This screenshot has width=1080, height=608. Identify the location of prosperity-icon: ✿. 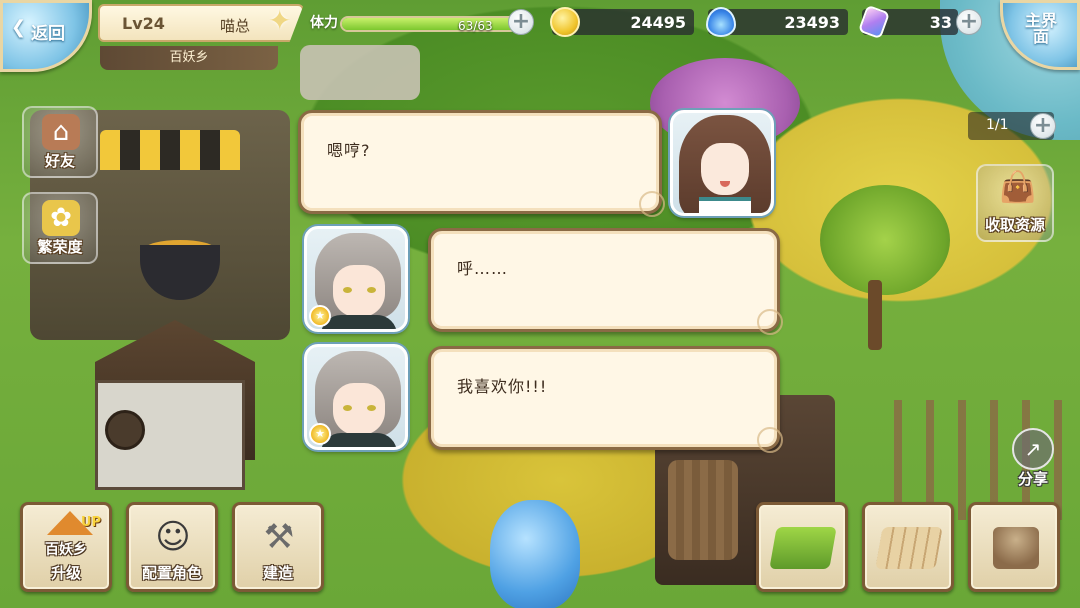
(61, 218).